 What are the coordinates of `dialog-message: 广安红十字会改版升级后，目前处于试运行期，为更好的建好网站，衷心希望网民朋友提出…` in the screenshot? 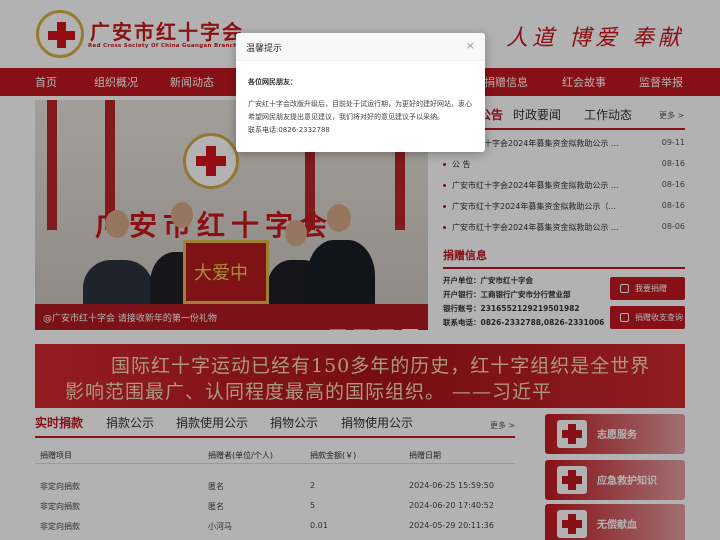 It's located at (360, 110).